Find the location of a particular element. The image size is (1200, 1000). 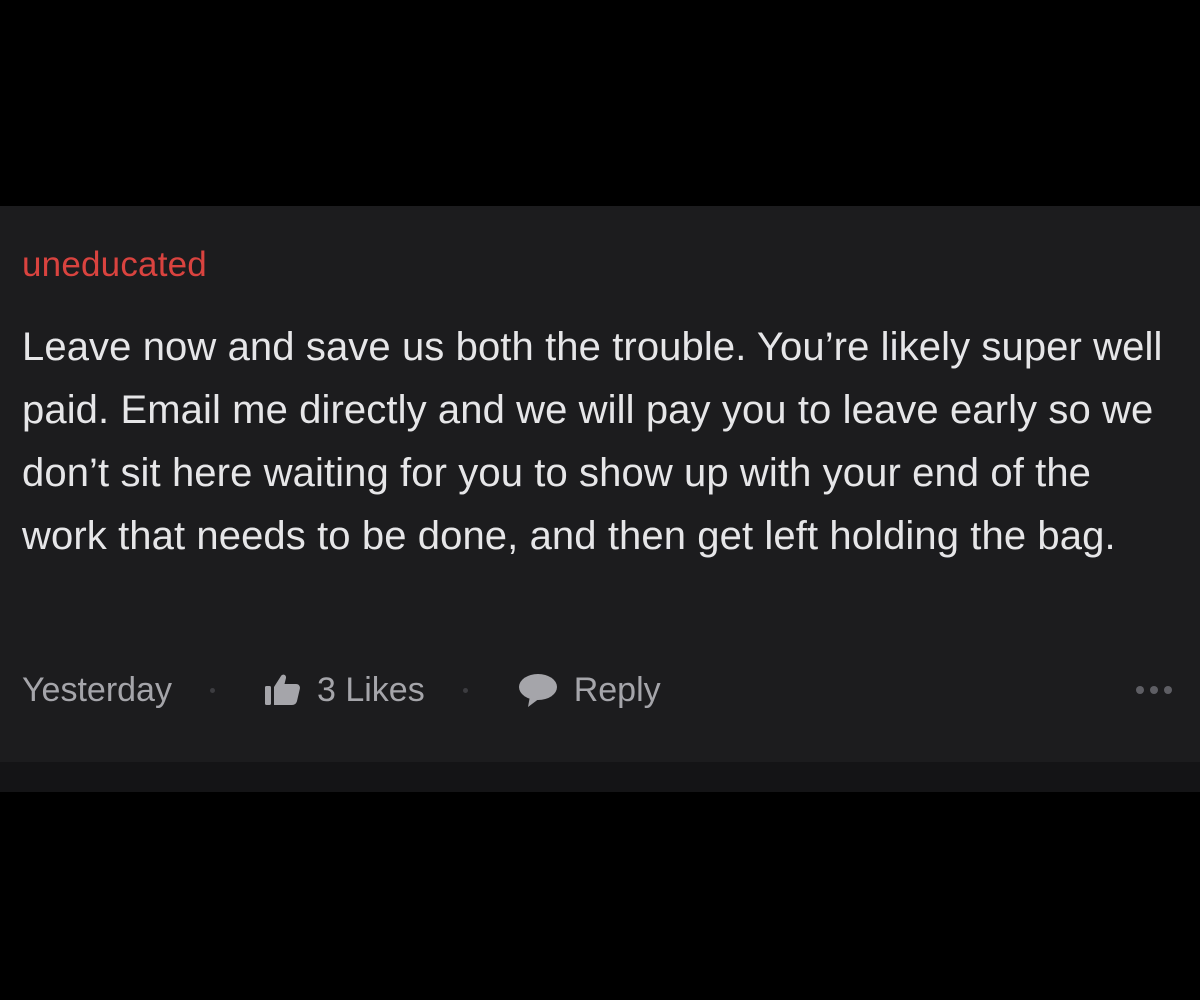

comment-username: uneducated is located at coordinates (114, 265).